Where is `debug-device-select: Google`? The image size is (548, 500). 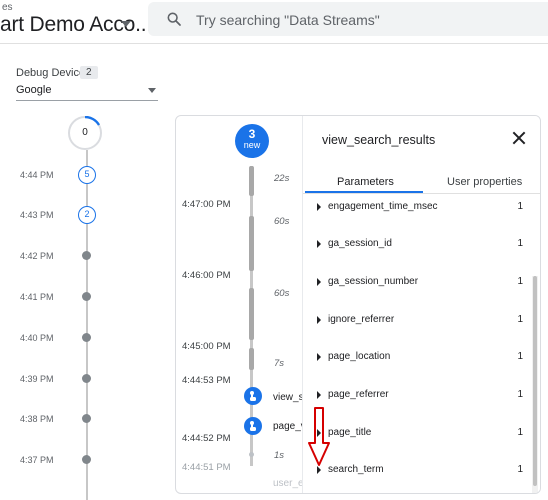
debug-device-select: Google is located at coordinates (87, 91).